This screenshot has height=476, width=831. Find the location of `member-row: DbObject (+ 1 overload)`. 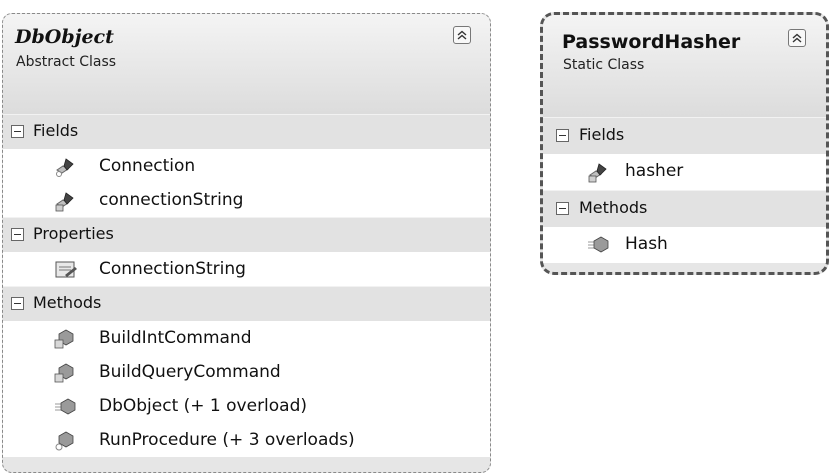

member-row: DbObject (+ 1 overload) is located at coordinates (246, 406).